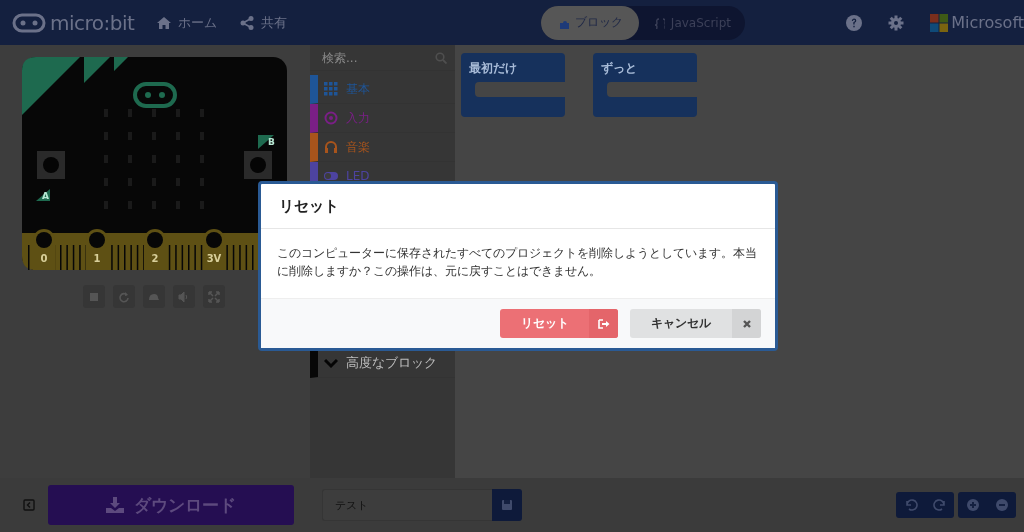  Describe the element at coordinates (73, 22) in the screenshot. I see `logo: micro:bit` at that location.